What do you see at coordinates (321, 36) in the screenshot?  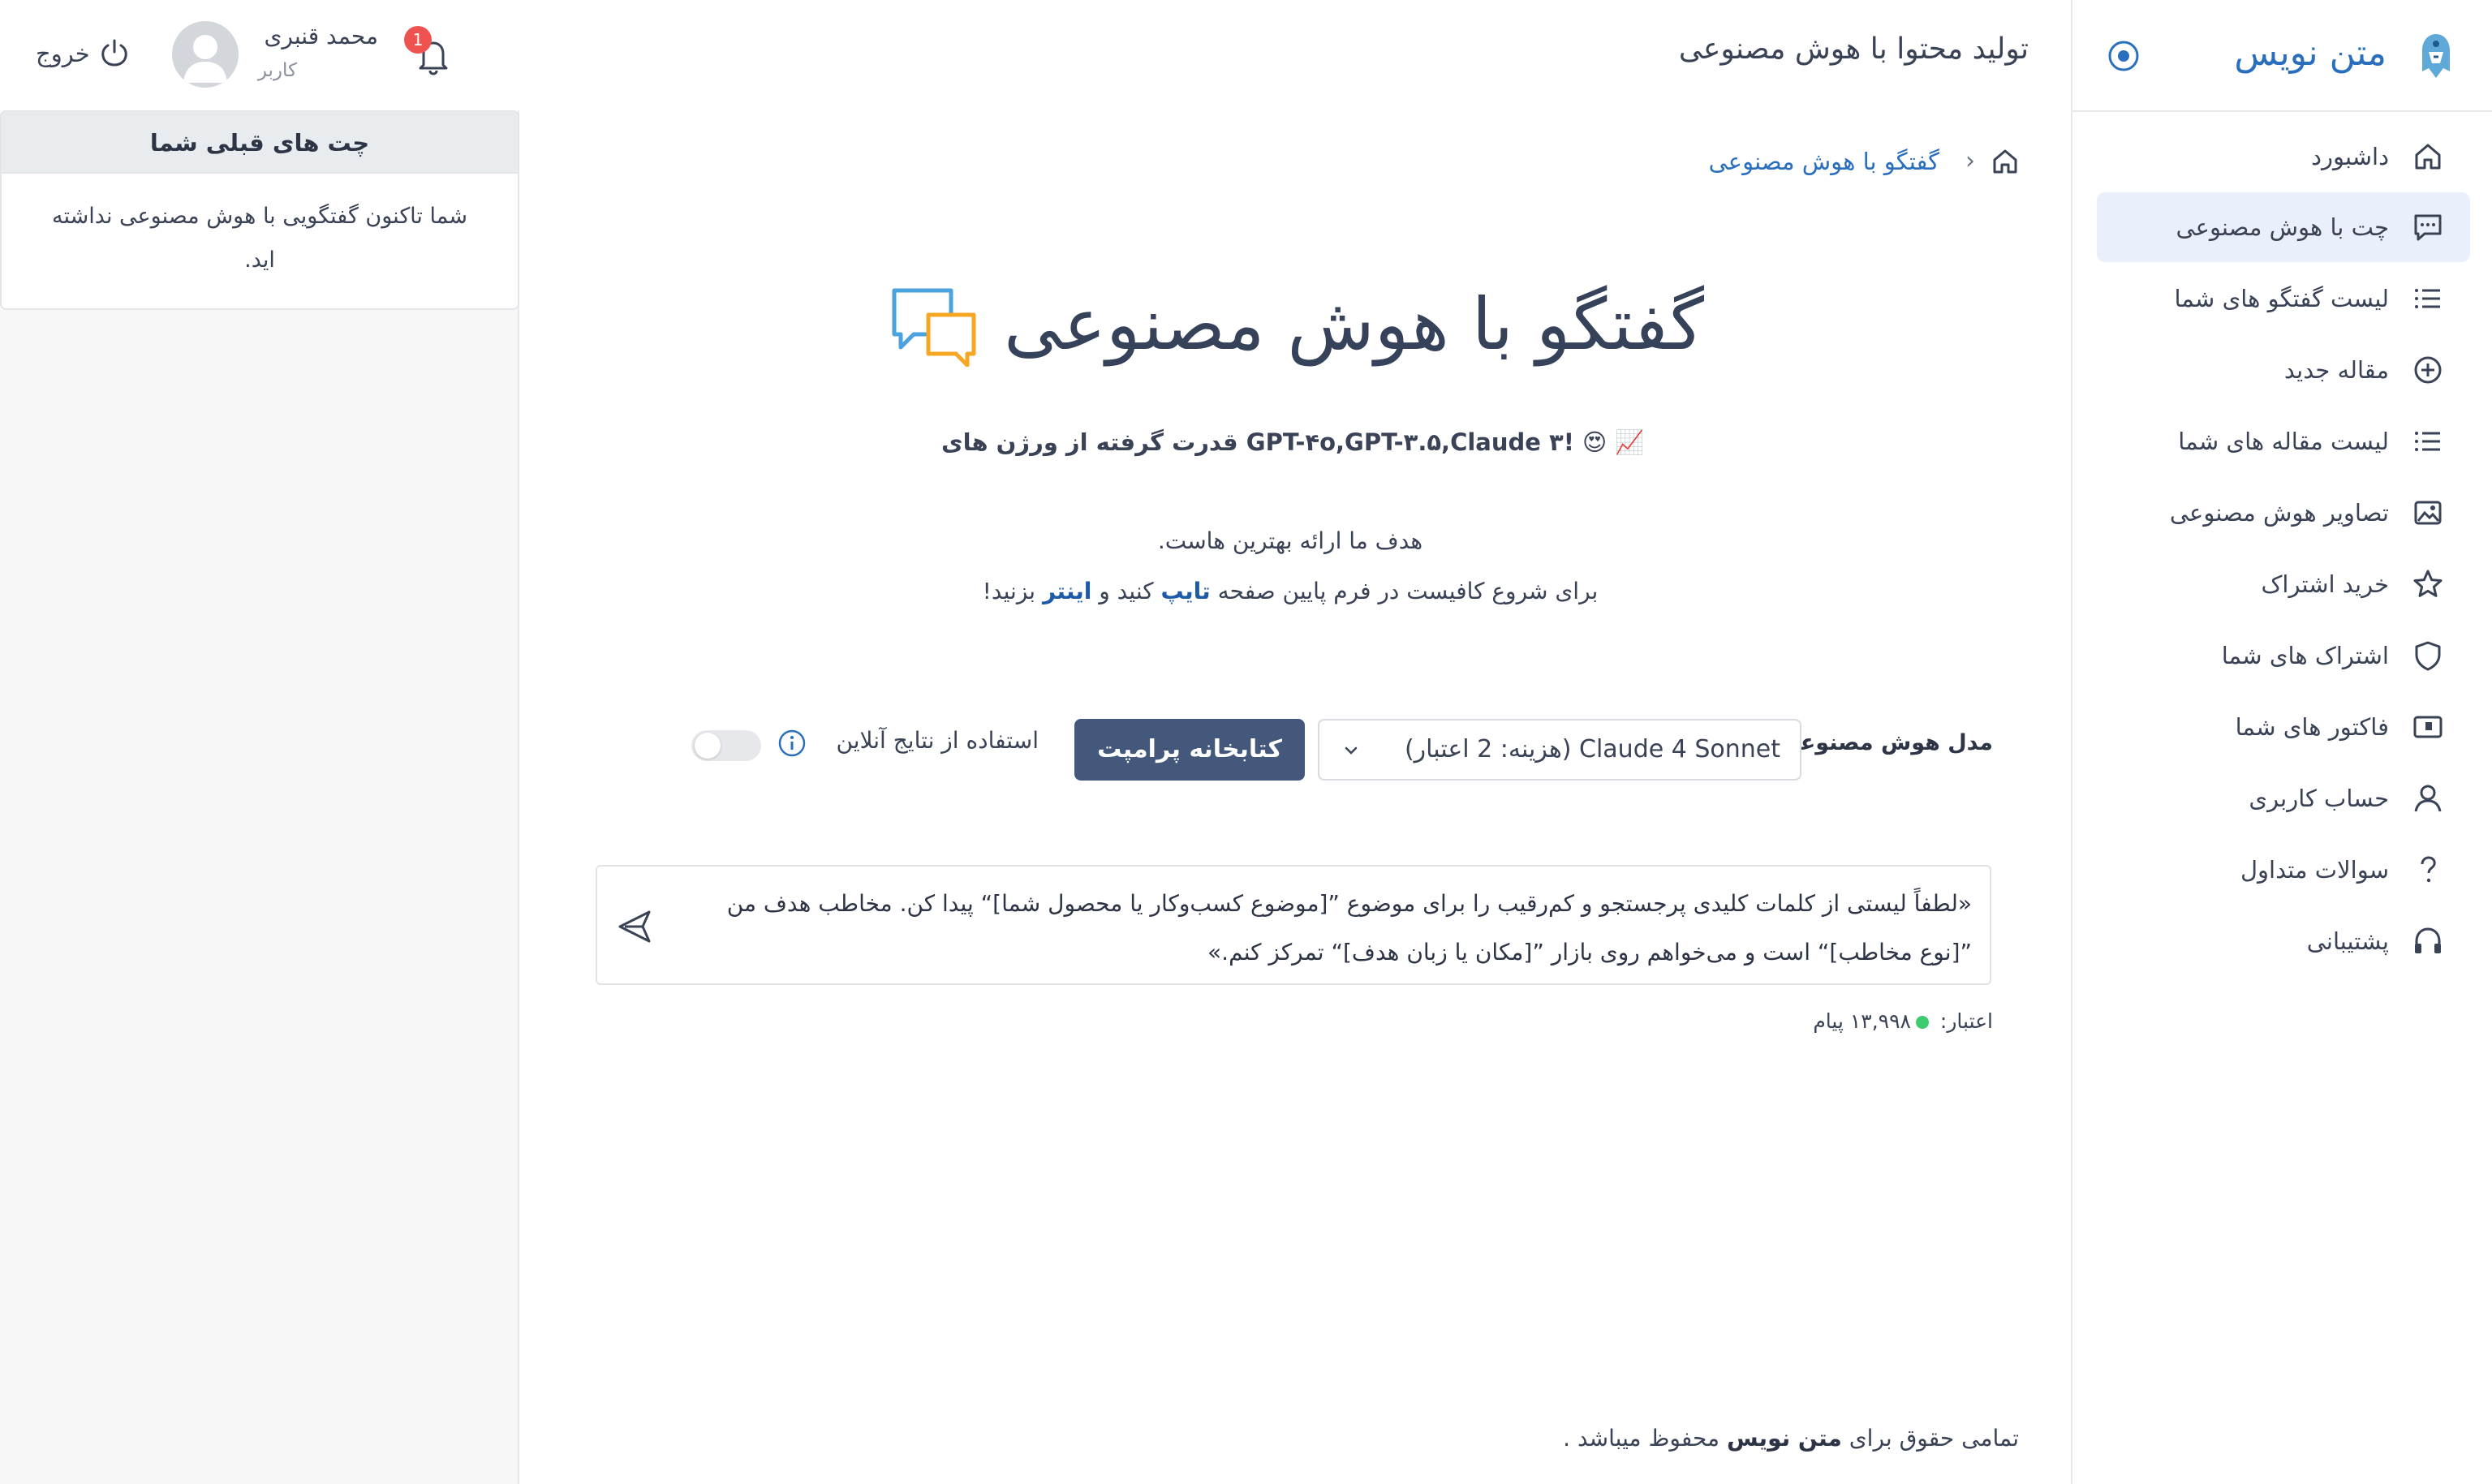 I see `user-name: محمد قنبری` at bounding box center [321, 36].